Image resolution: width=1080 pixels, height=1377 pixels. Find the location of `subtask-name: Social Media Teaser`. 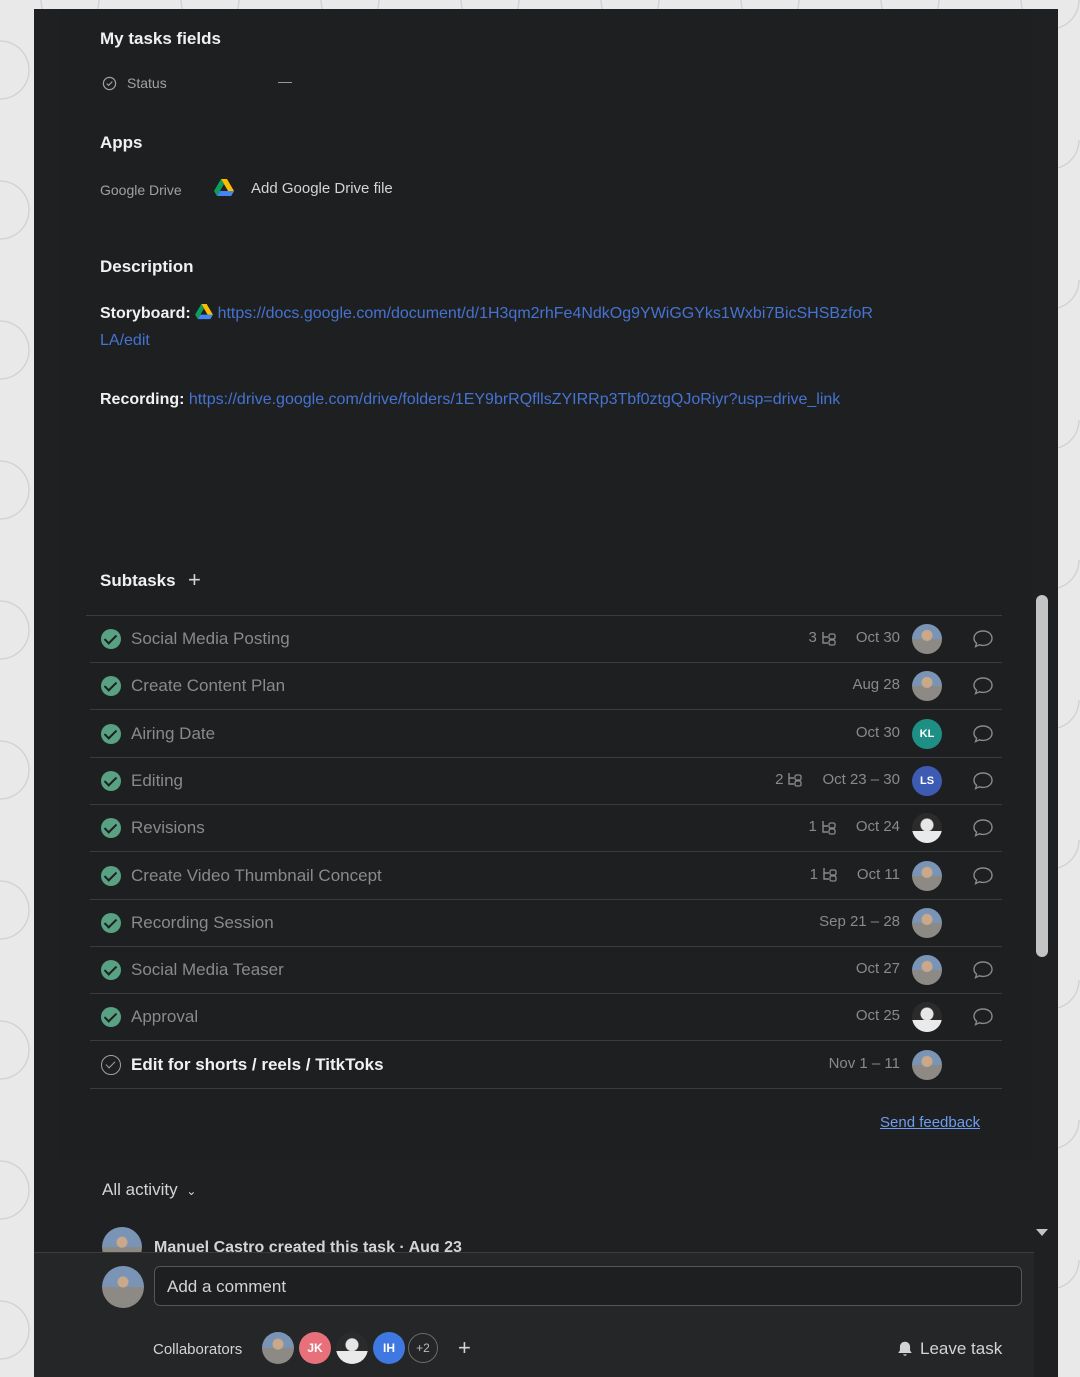

subtask-name: Social Media Teaser is located at coordinates (207, 970).